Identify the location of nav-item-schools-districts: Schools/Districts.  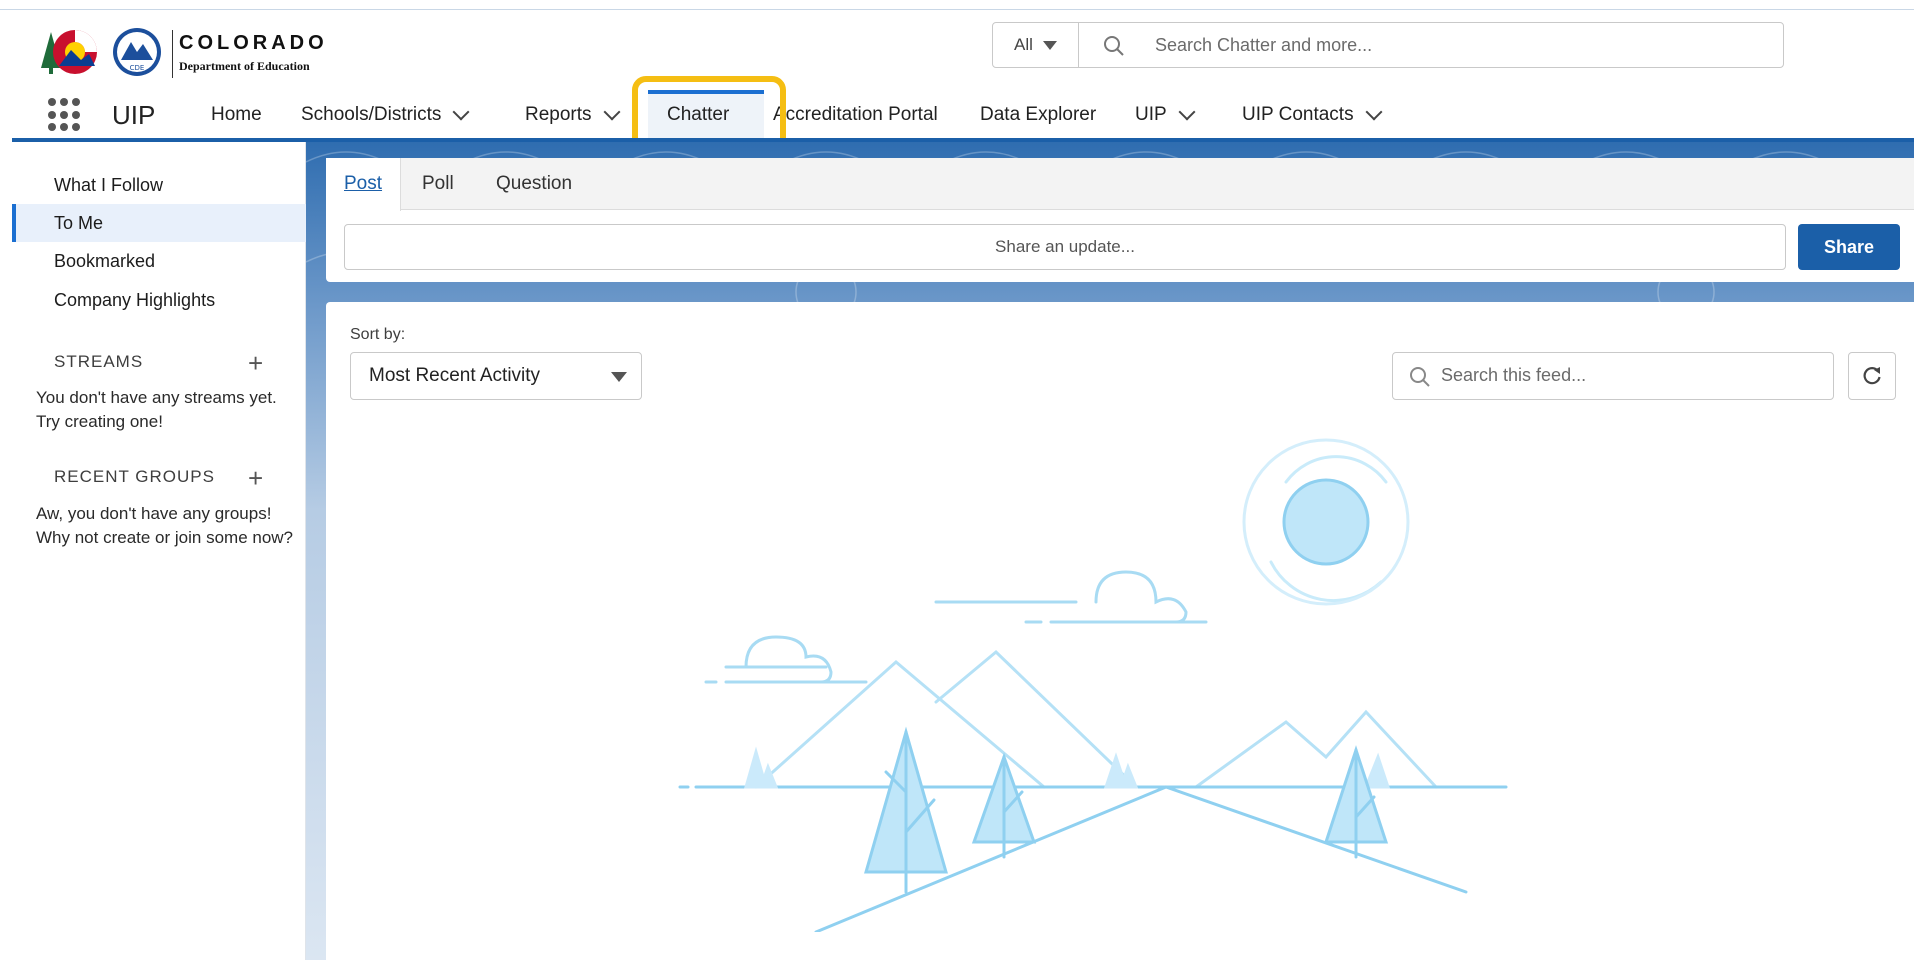
(385, 114).